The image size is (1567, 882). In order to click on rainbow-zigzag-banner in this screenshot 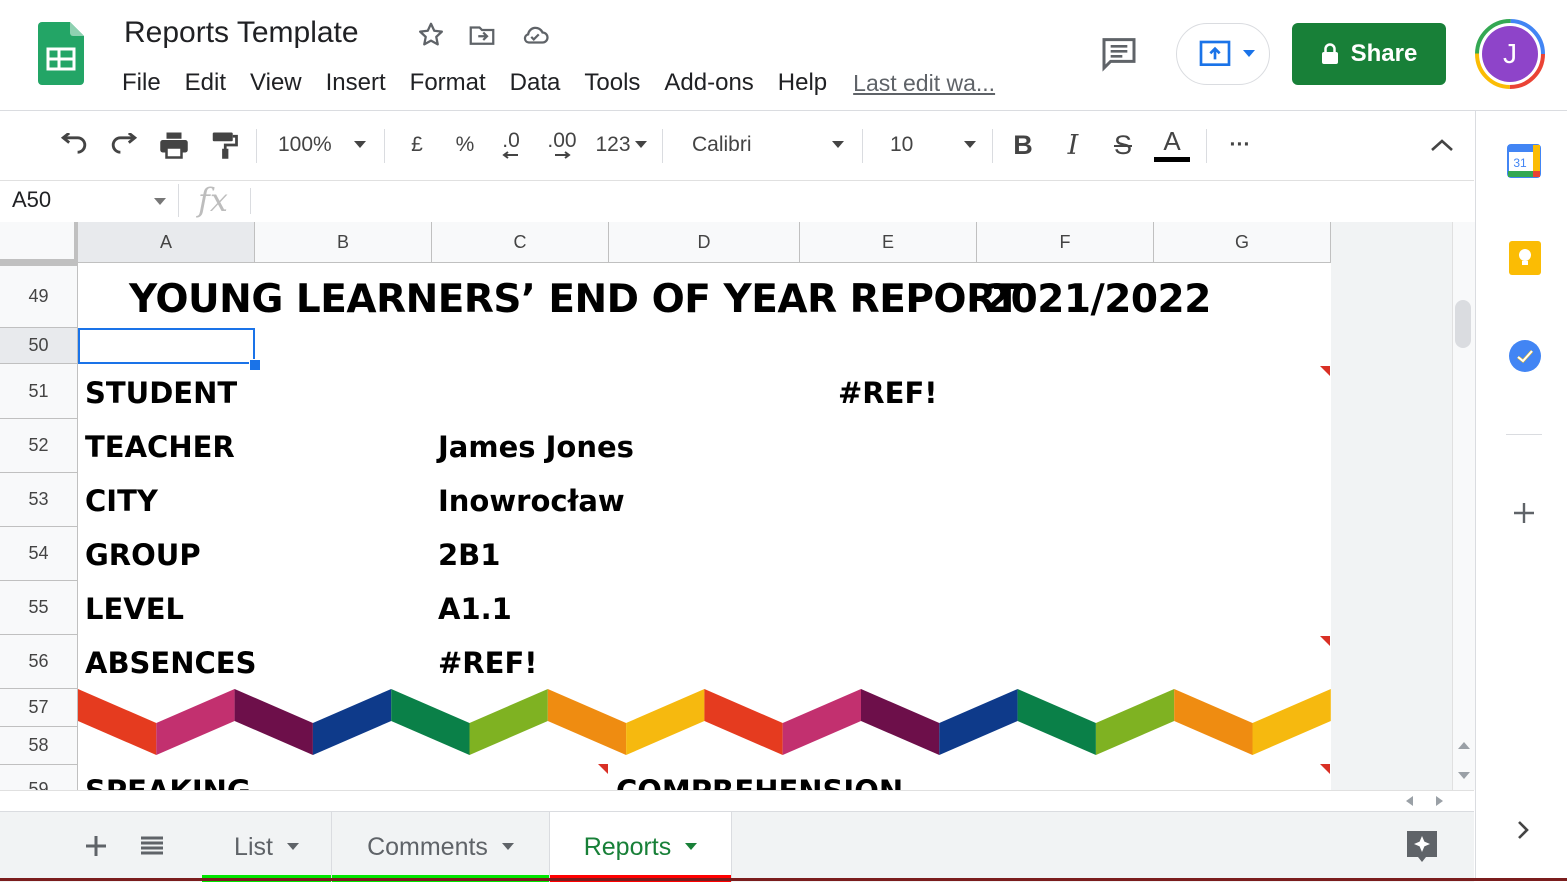, I will do `click(704, 722)`.